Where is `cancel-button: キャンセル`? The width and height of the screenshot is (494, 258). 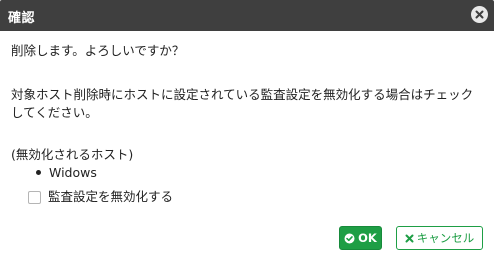
cancel-button: キャンセル is located at coordinates (439, 238).